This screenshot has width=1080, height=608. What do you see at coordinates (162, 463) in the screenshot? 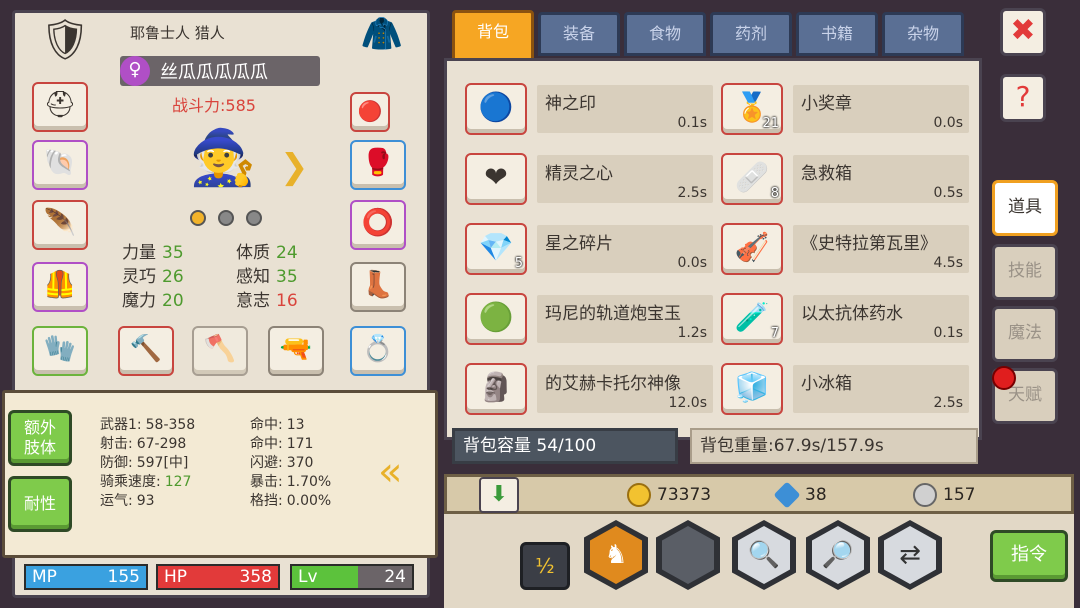
I see `attribute-value: 597[中]` at bounding box center [162, 463].